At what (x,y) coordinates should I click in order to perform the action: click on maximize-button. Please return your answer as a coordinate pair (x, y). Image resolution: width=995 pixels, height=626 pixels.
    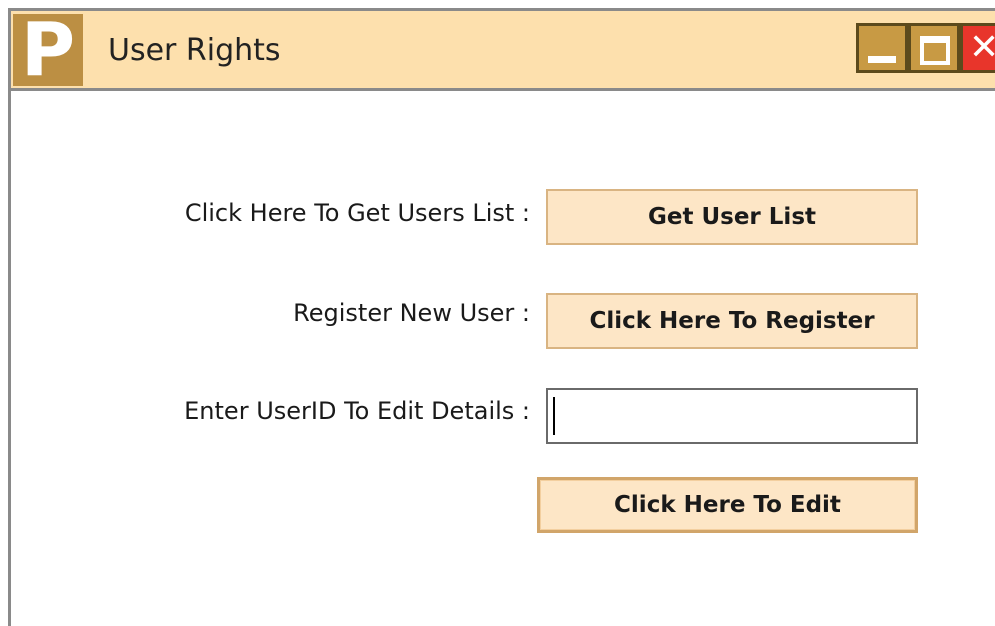
    Looking at the image, I should click on (934, 48).